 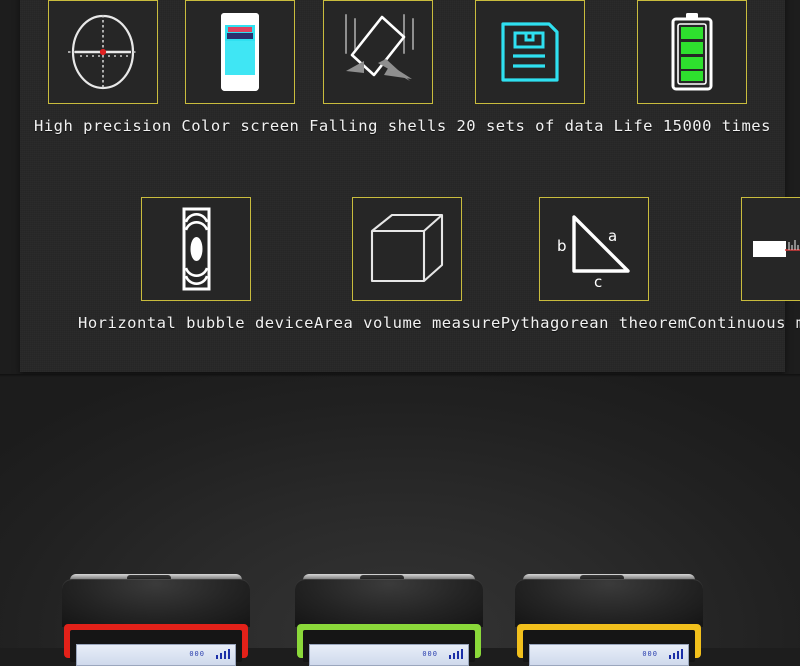 I want to click on icon-box-continuous, so click(x=770, y=249).